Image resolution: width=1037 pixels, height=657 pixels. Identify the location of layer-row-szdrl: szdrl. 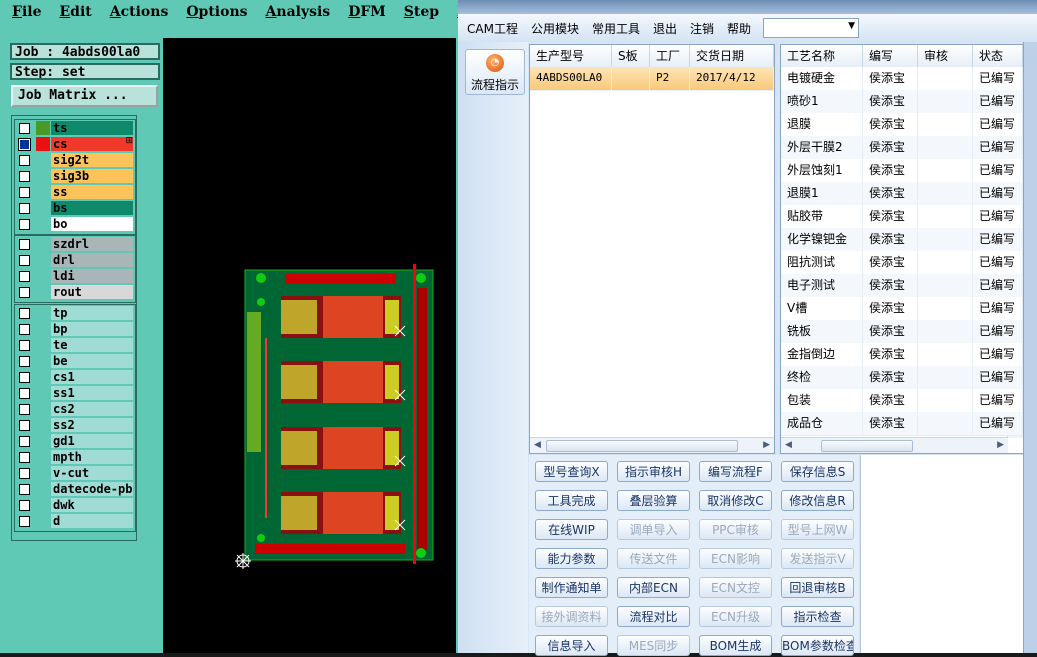
(75, 244).